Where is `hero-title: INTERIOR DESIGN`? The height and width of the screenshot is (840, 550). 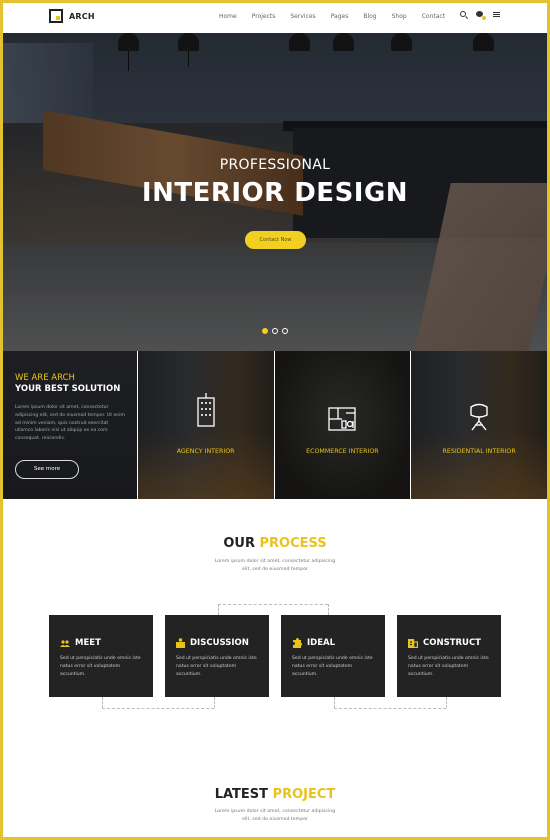 hero-title: INTERIOR DESIGN is located at coordinates (275, 193).